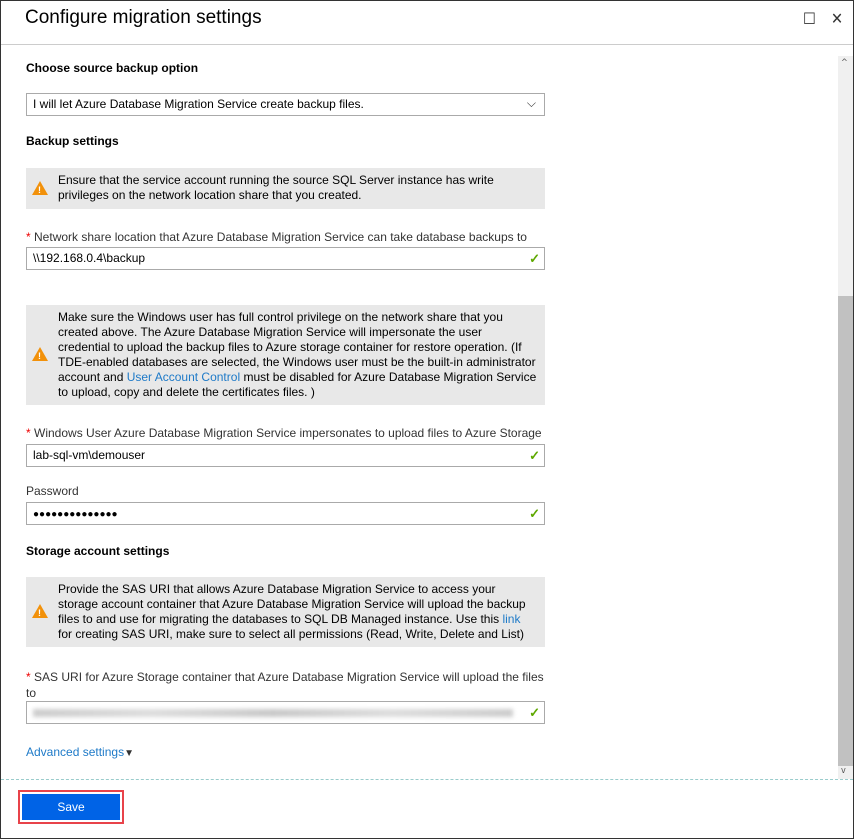 The image size is (854, 839). Describe the element at coordinates (183, 377) in the screenshot. I see `user-account-control-link: User Account Control` at that location.